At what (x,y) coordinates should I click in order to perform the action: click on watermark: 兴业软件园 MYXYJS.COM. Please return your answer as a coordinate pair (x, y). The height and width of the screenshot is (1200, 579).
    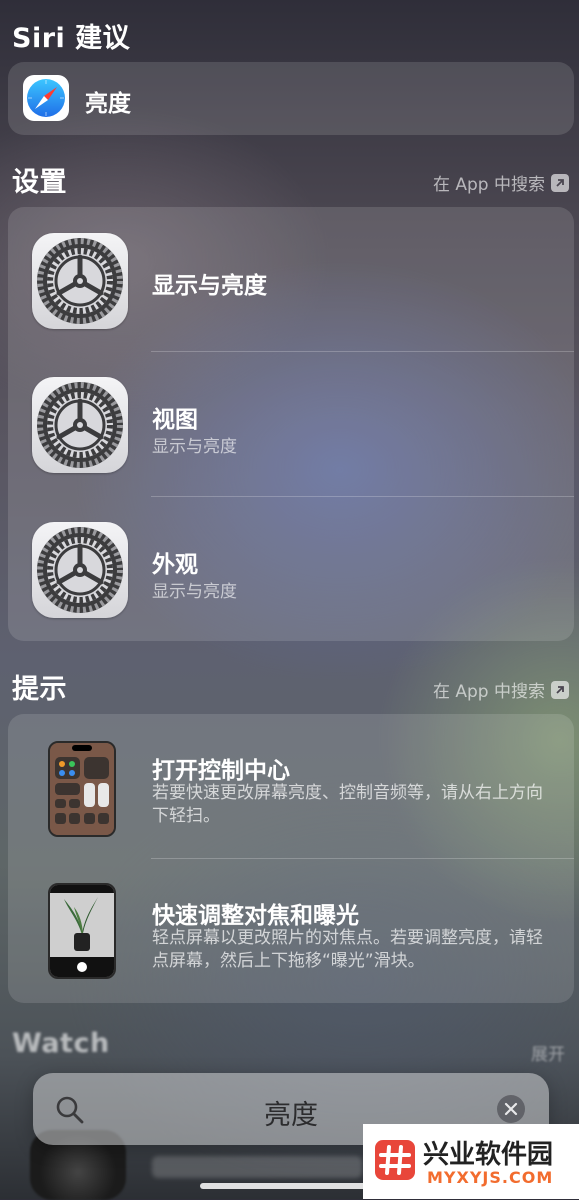
    Looking at the image, I should click on (471, 1161).